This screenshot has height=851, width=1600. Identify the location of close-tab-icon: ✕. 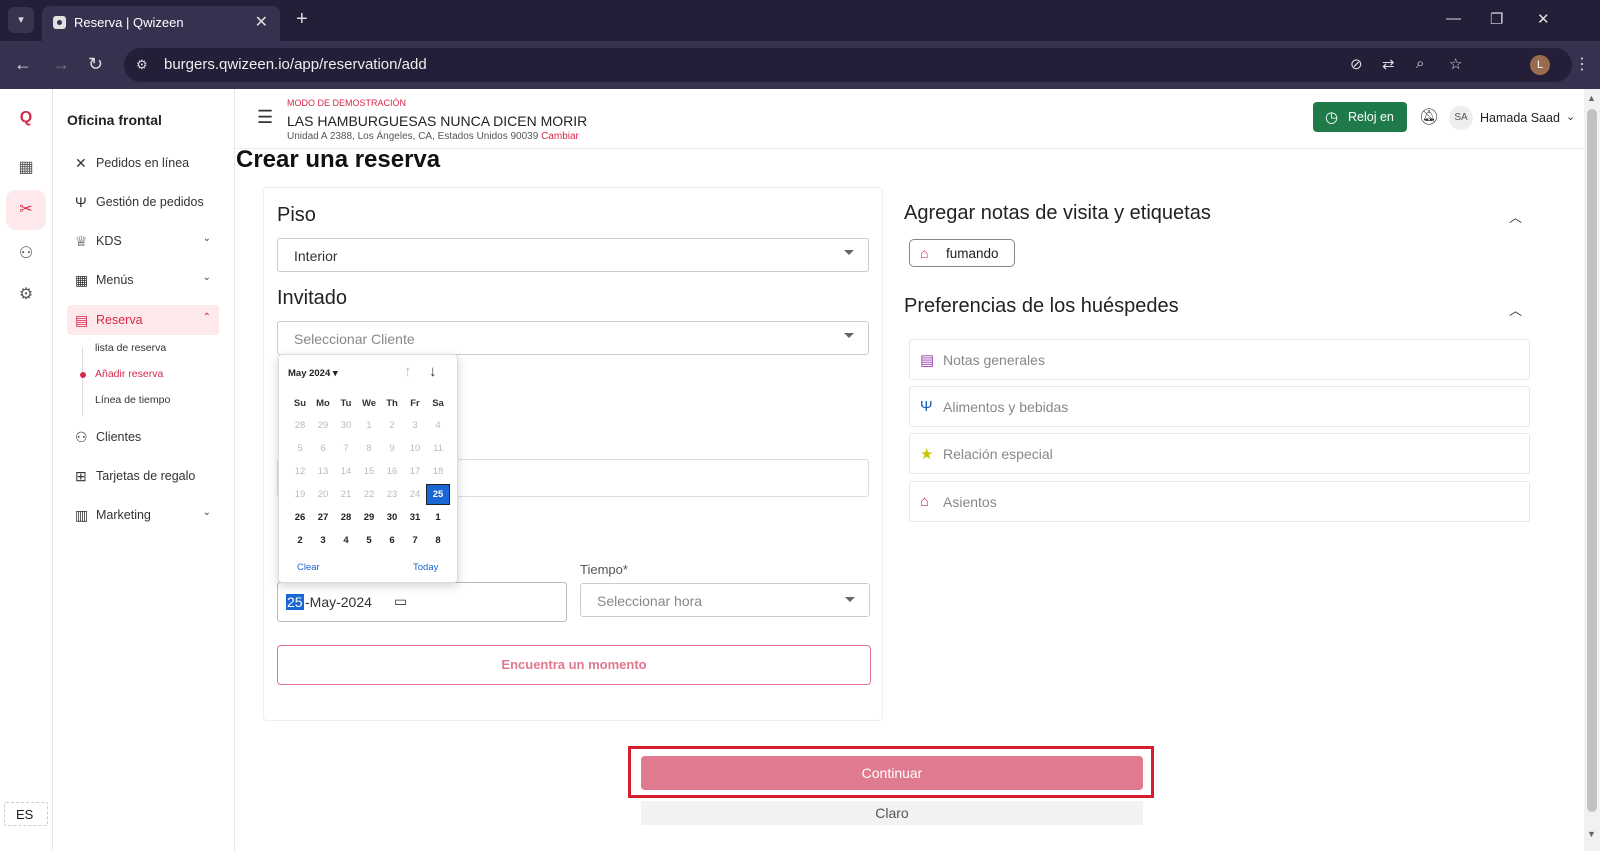
(261, 22).